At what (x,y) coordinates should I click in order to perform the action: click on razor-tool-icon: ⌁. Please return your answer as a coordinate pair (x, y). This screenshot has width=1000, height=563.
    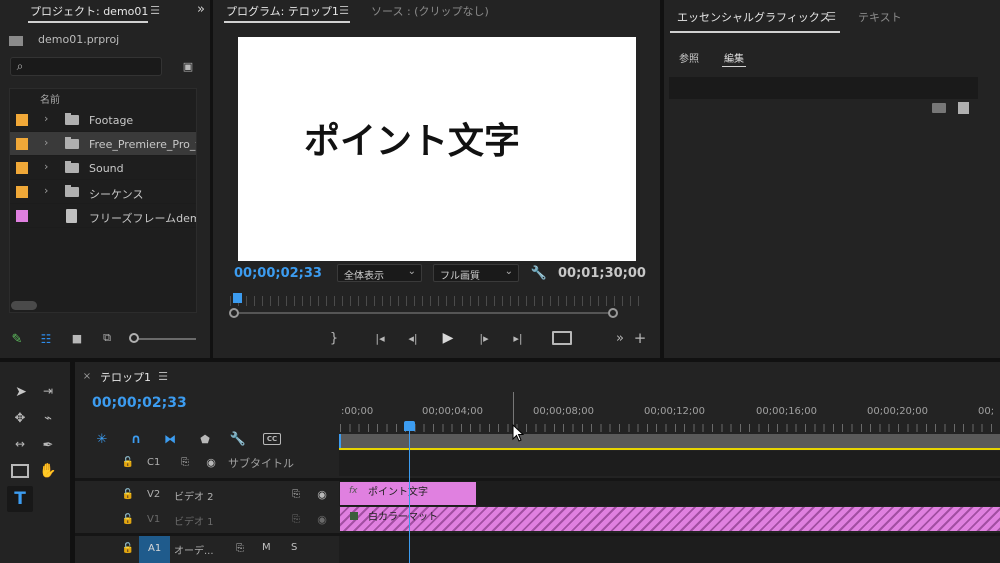
    Looking at the image, I should click on (48, 418).